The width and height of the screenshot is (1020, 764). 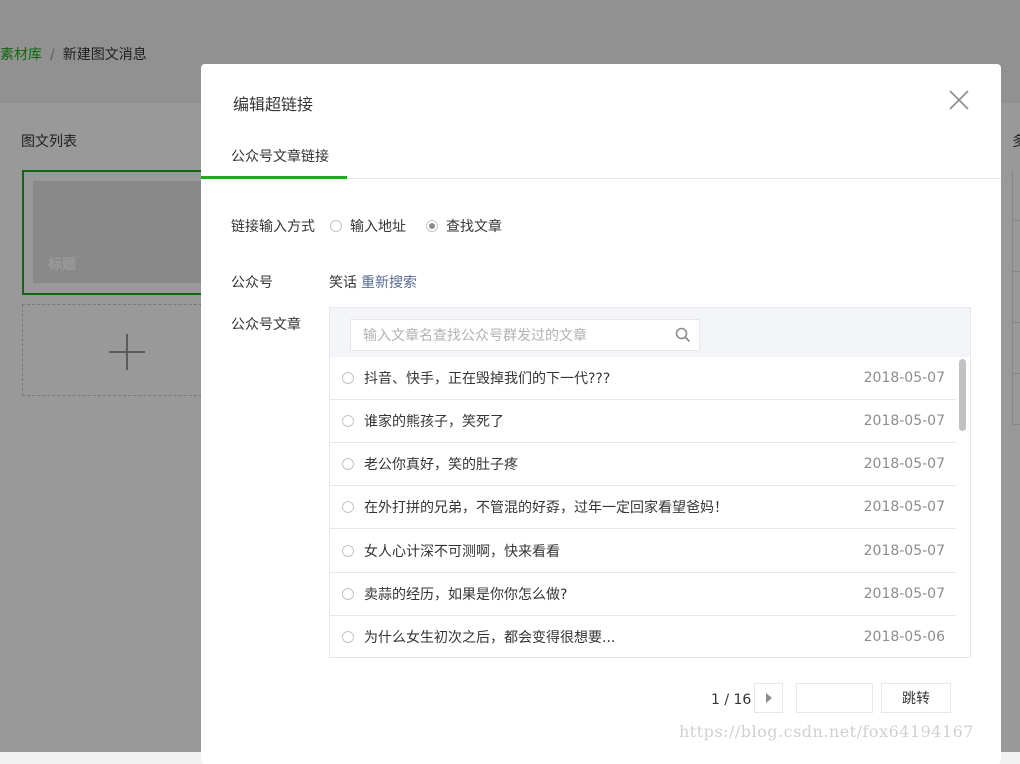 I want to click on articles-label: 公众号文章, so click(x=266, y=325).